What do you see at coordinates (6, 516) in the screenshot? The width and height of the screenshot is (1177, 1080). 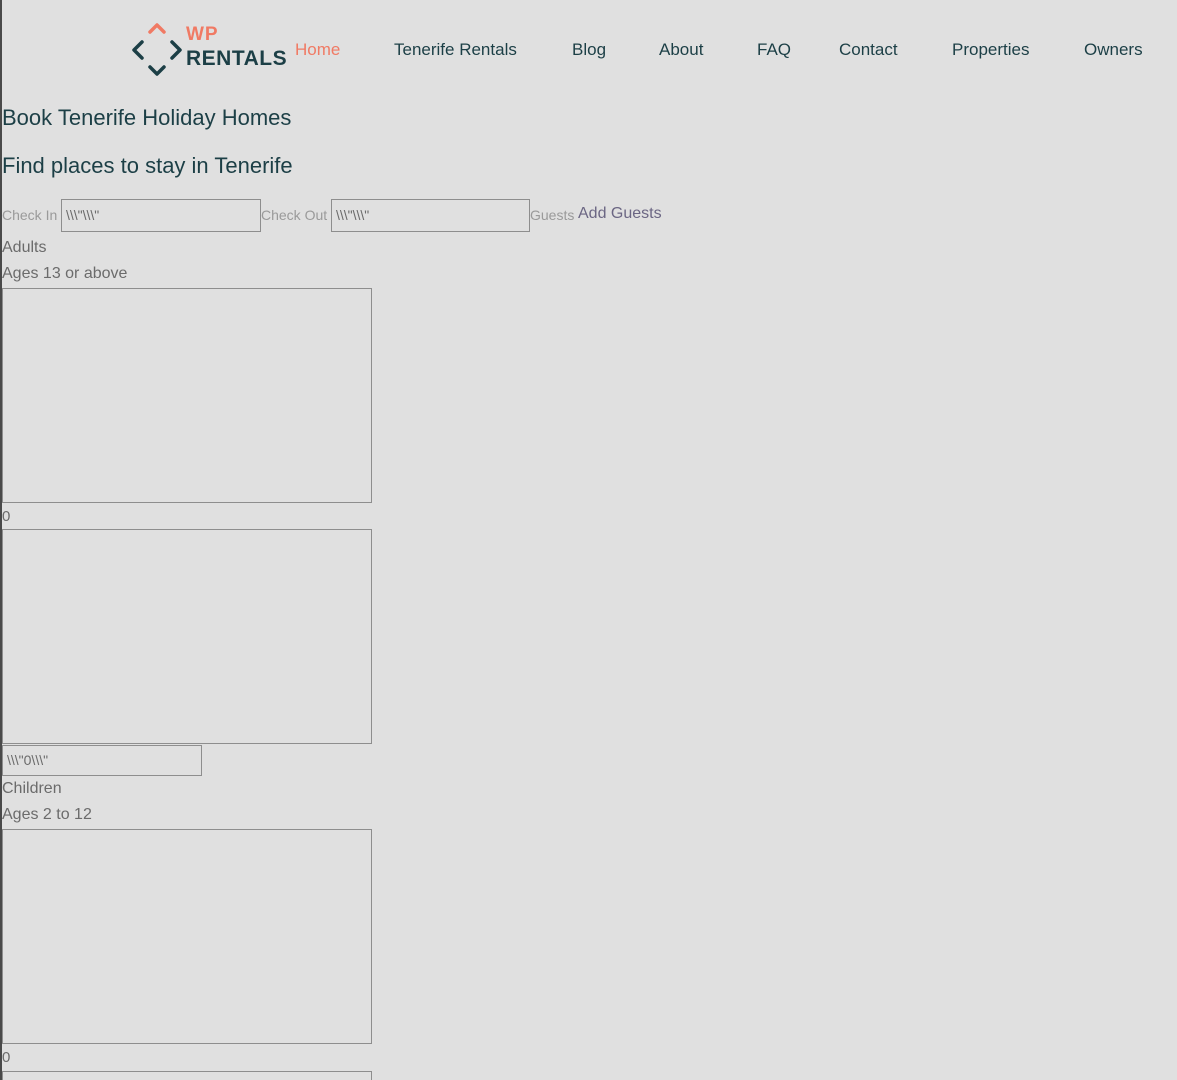 I see `adults-count: 0` at bounding box center [6, 516].